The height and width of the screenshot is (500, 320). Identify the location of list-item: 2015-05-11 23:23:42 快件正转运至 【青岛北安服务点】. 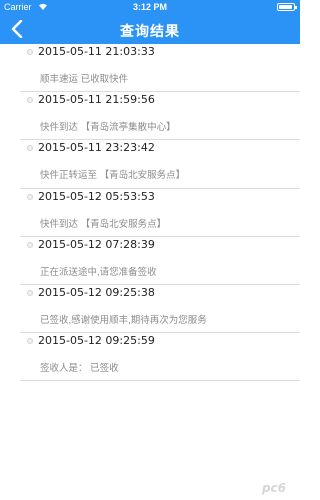
(150, 164).